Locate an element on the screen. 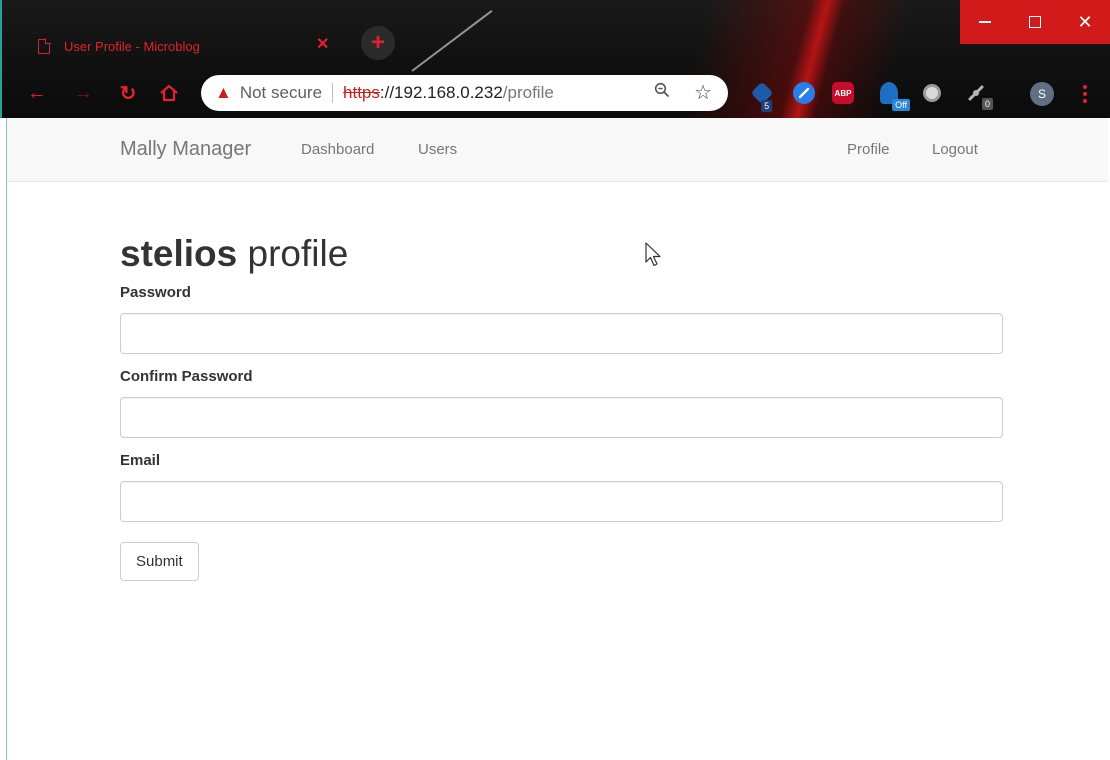 The width and height of the screenshot is (1110, 760). reload-button: ↻ is located at coordinates (128, 93).